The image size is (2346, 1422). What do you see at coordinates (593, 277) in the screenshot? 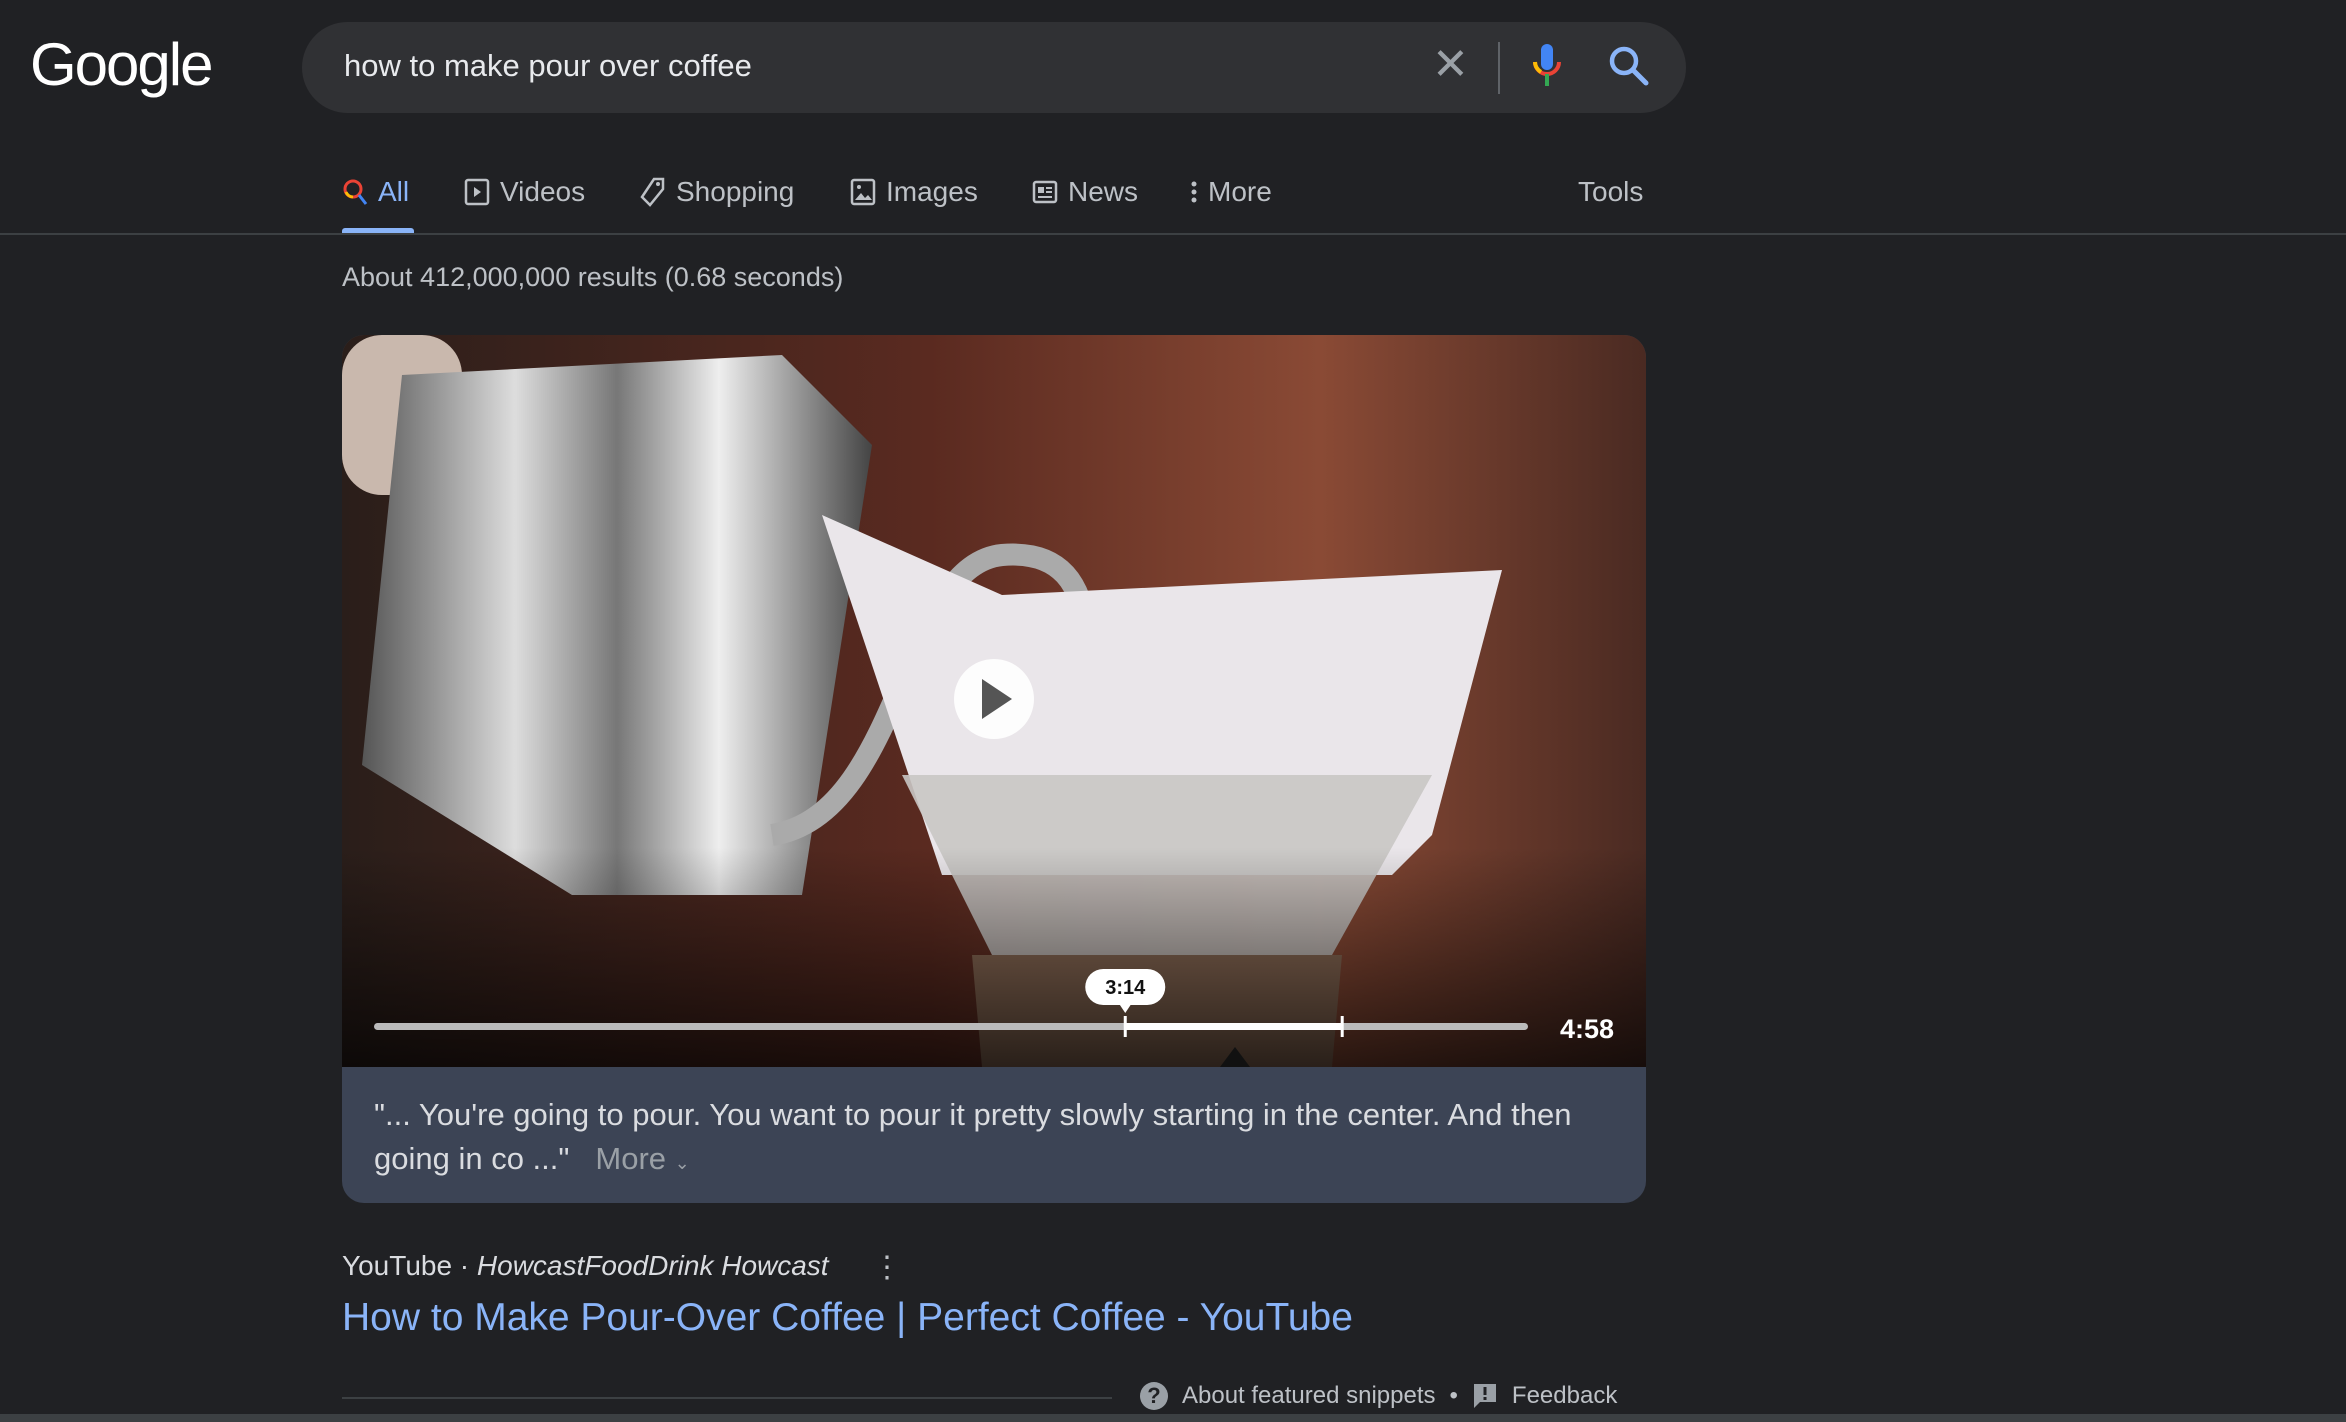
I see `result-count: About 412,000,000 results (0.68 seconds)` at bounding box center [593, 277].